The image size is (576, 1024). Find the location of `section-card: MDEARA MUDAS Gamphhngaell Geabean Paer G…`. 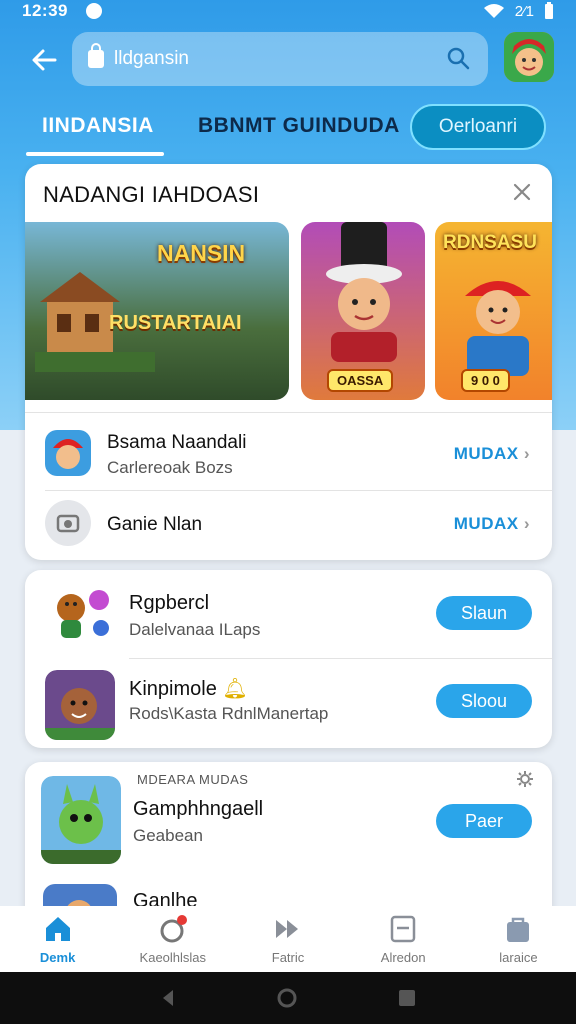

section-card: MDEARA MUDAS Gamphhngaell Geabean Paer G… is located at coordinates (288, 842).